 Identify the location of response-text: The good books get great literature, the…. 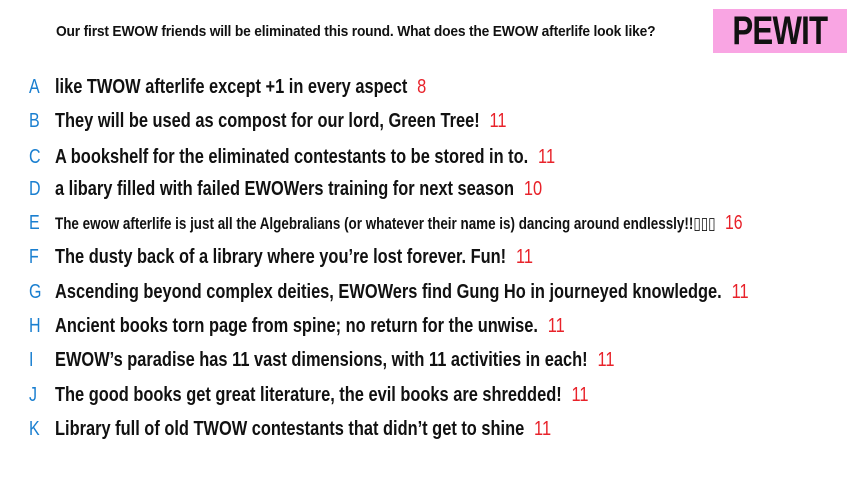
(322, 395).